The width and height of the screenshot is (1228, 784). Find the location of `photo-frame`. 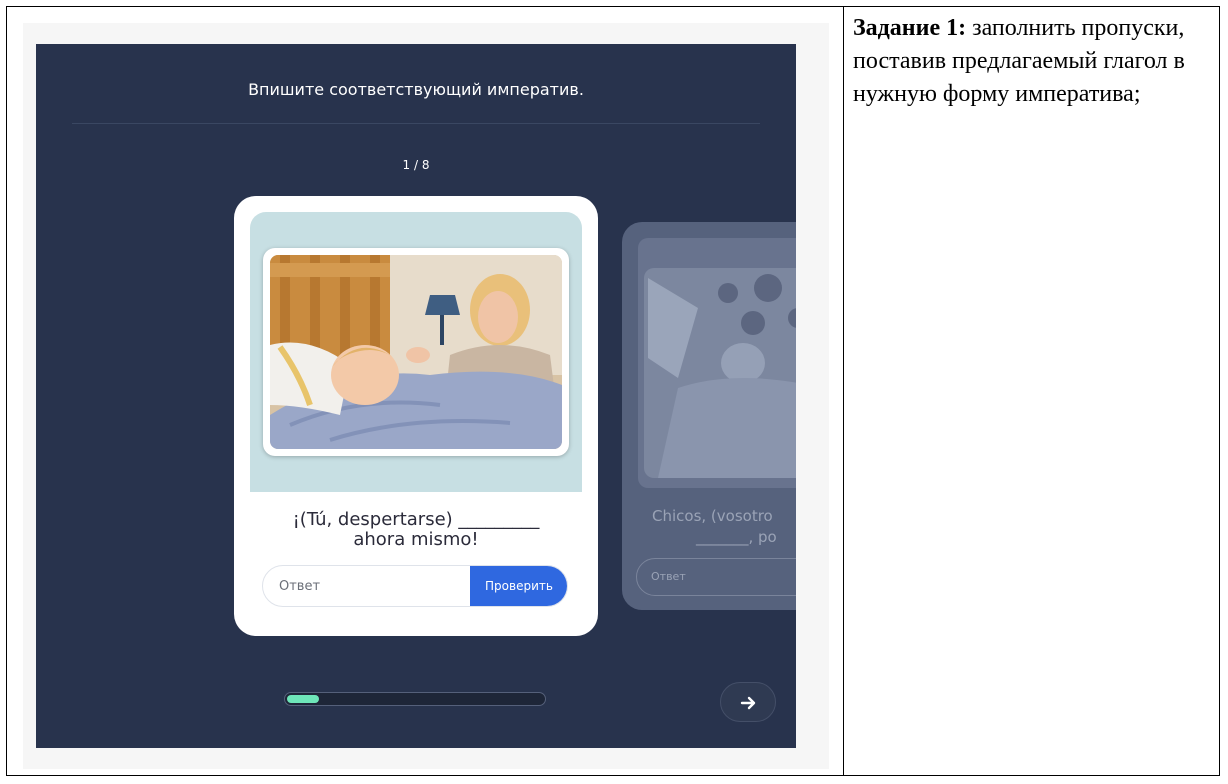

photo-frame is located at coordinates (416, 352).